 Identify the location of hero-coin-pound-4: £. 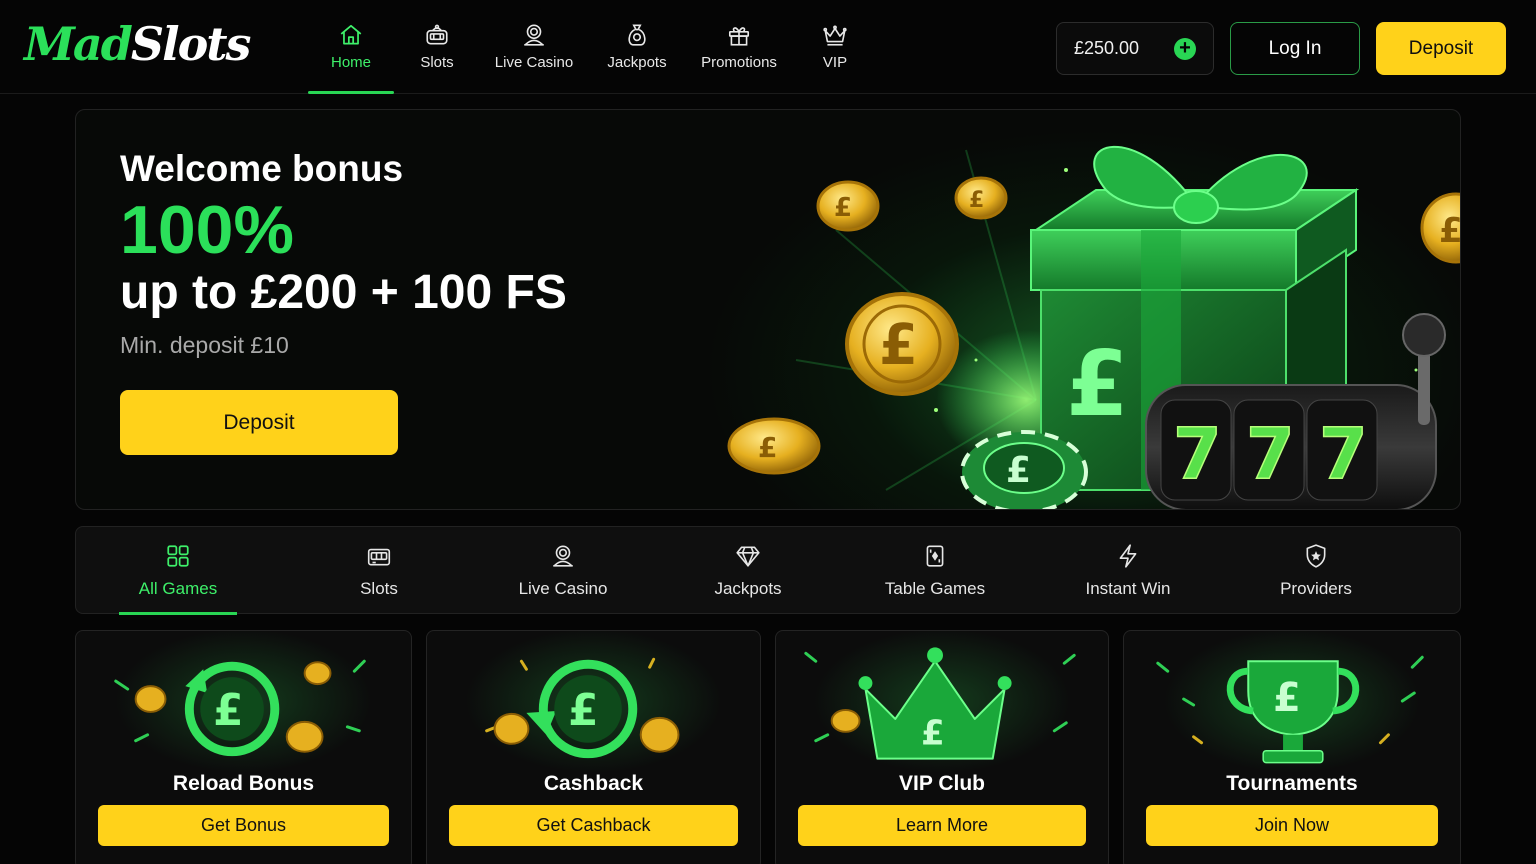
(767, 447).